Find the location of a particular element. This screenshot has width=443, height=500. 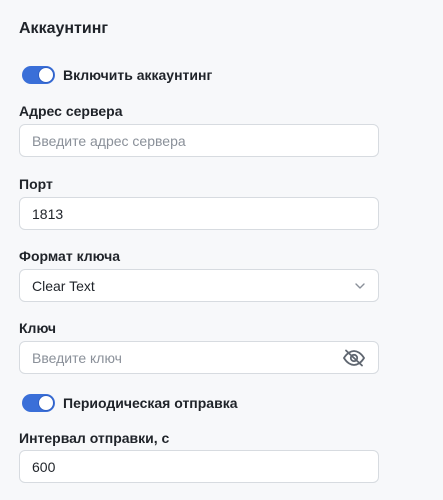

key-field is located at coordinates (199, 357).